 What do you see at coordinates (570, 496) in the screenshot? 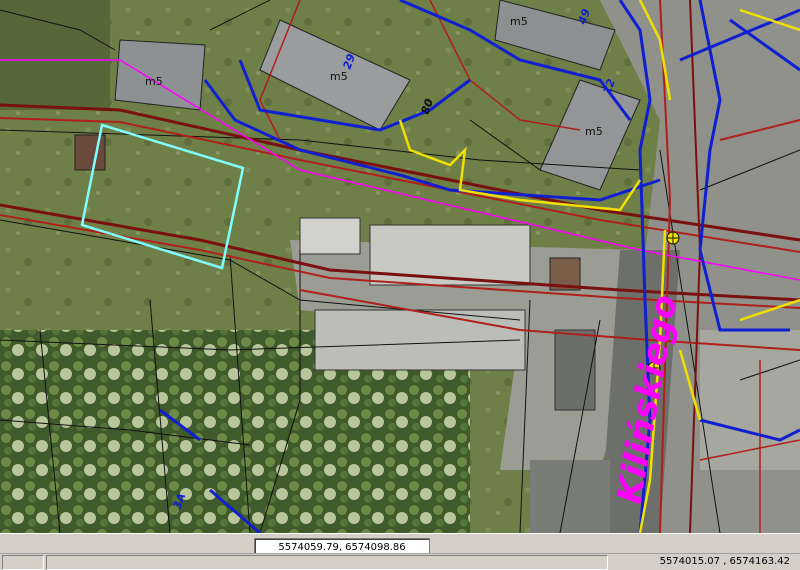
I see `lot-bottom` at bounding box center [570, 496].